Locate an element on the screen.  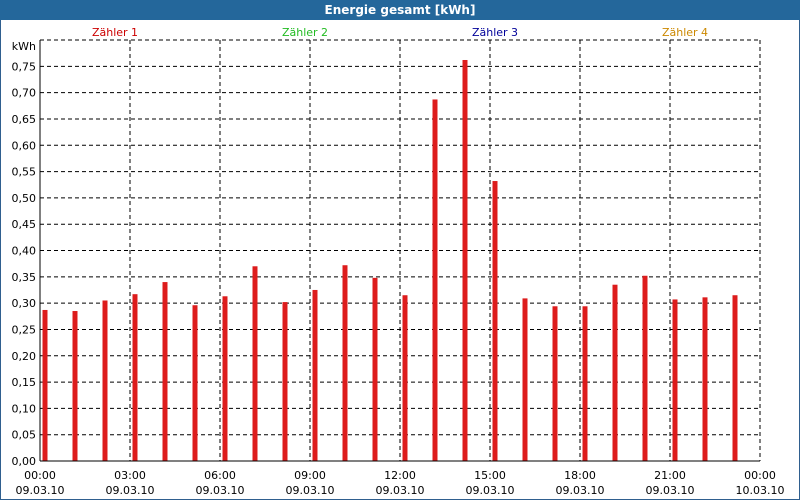
x-tick-time: 21:00 is located at coordinates (670, 475).